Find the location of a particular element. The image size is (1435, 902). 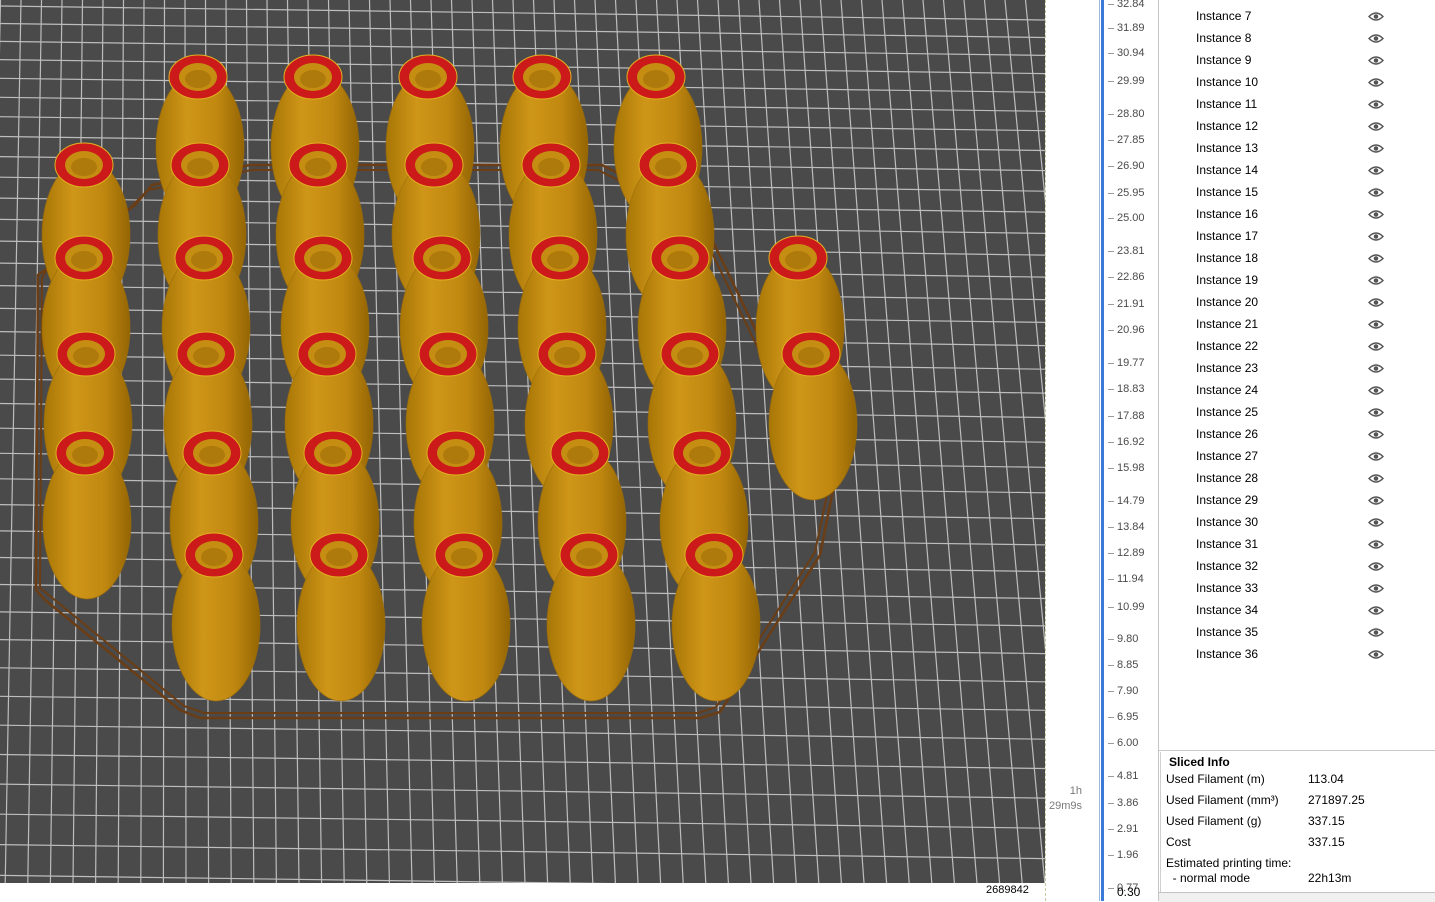

object-list-item: Instance 24 is located at coordinates (1297, 390).